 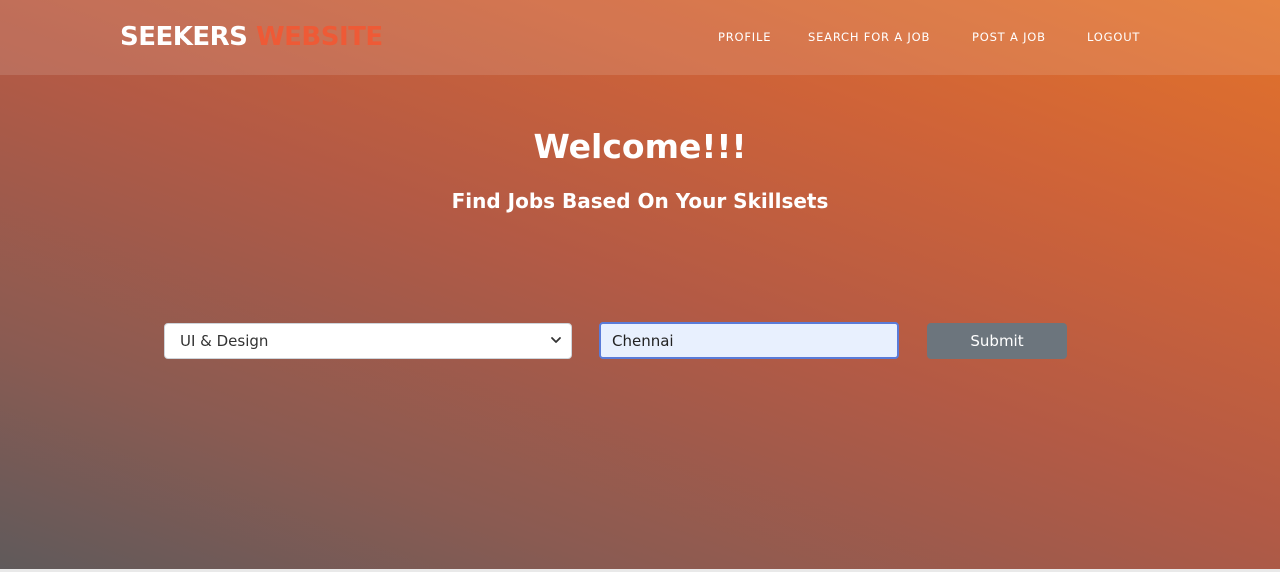 What do you see at coordinates (319, 37) in the screenshot?
I see `brand-text-accent: WEBSITE` at bounding box center [319, 37].